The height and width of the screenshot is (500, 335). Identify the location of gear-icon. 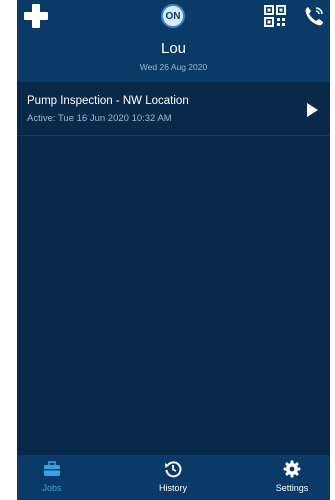
(292, 469).